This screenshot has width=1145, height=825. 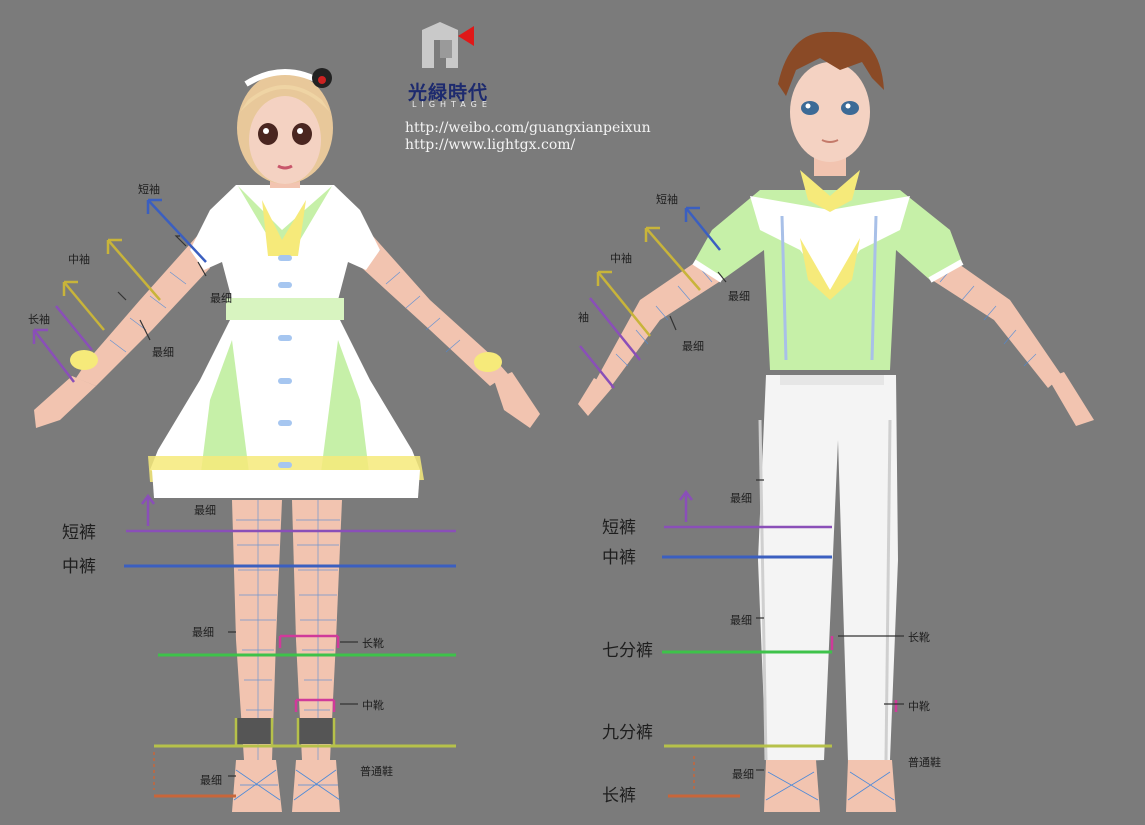 What do you see at coordinates (924, 762) in the screenshot?
I see `boy-label-shoe-normal: 普通鞋` at bounding box center [924, 762].